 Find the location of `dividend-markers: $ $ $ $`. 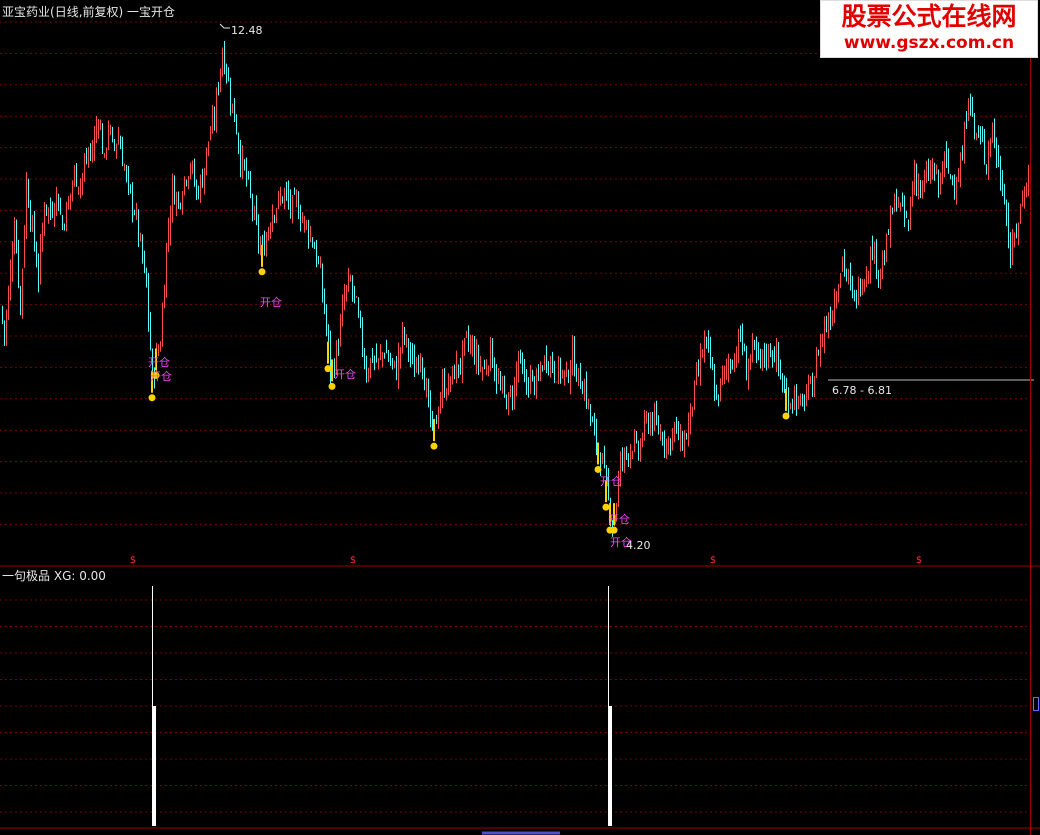

dividend-markers: $ $ $ $ is located at coordinates (526, 560).